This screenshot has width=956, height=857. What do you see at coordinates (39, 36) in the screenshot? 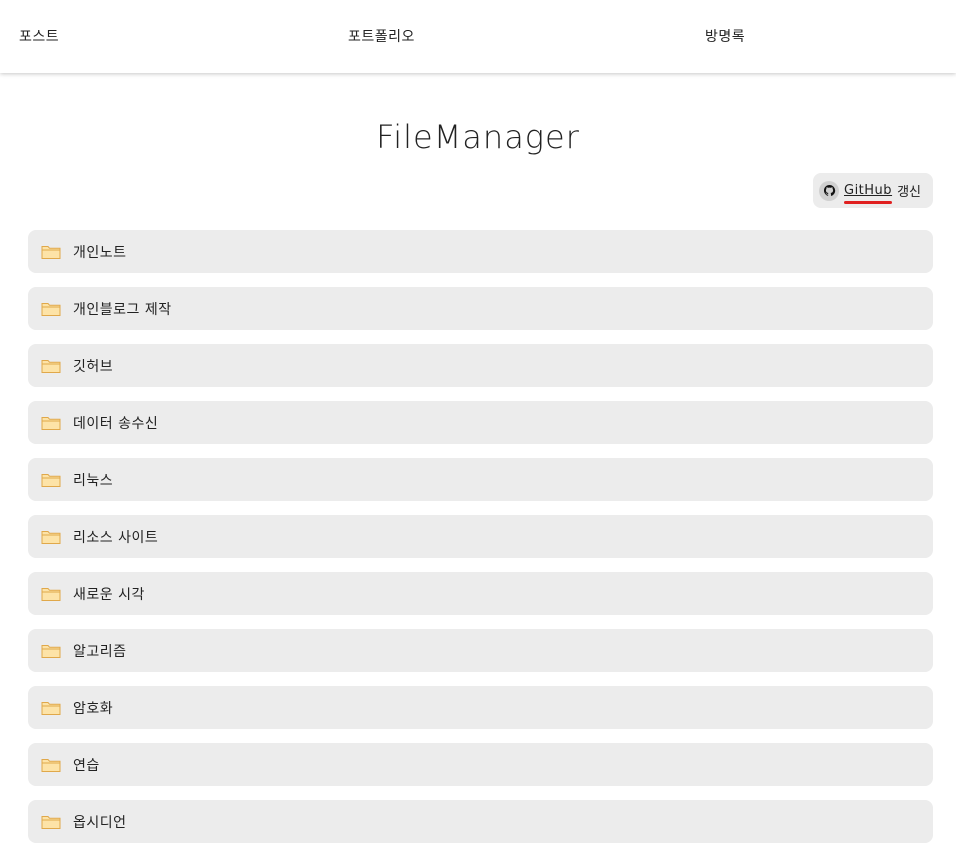
I see `nav-item-posts: 포스트` at bounding box center [39, 36].